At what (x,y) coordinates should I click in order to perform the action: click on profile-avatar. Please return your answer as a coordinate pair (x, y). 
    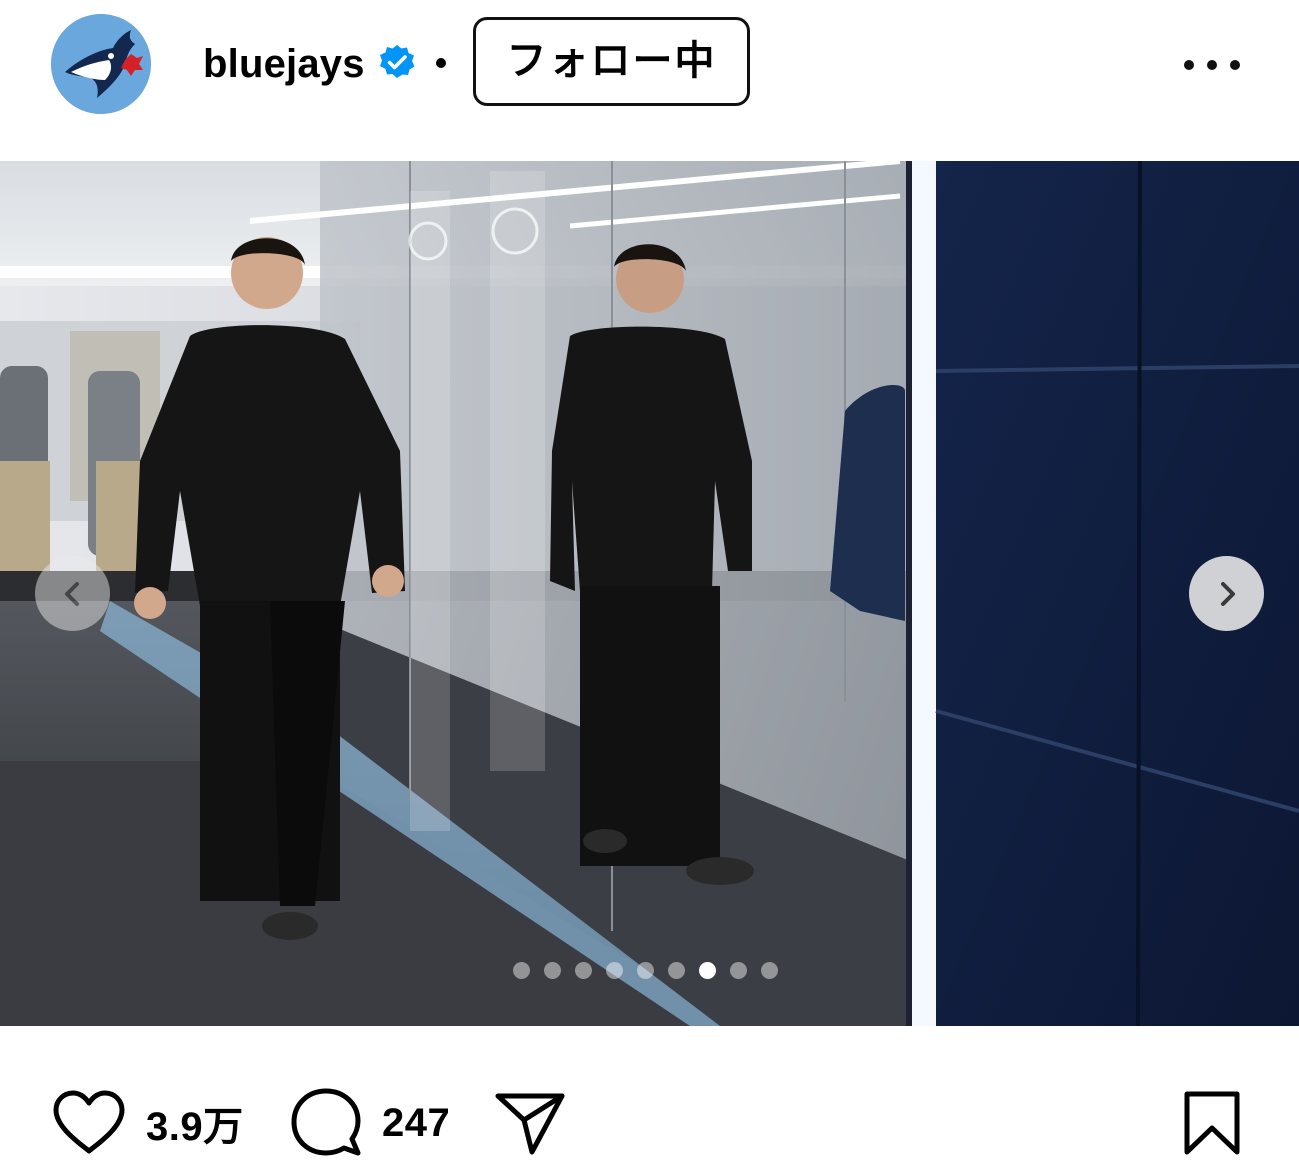
    Looking at the image, I should click on (101, 64).